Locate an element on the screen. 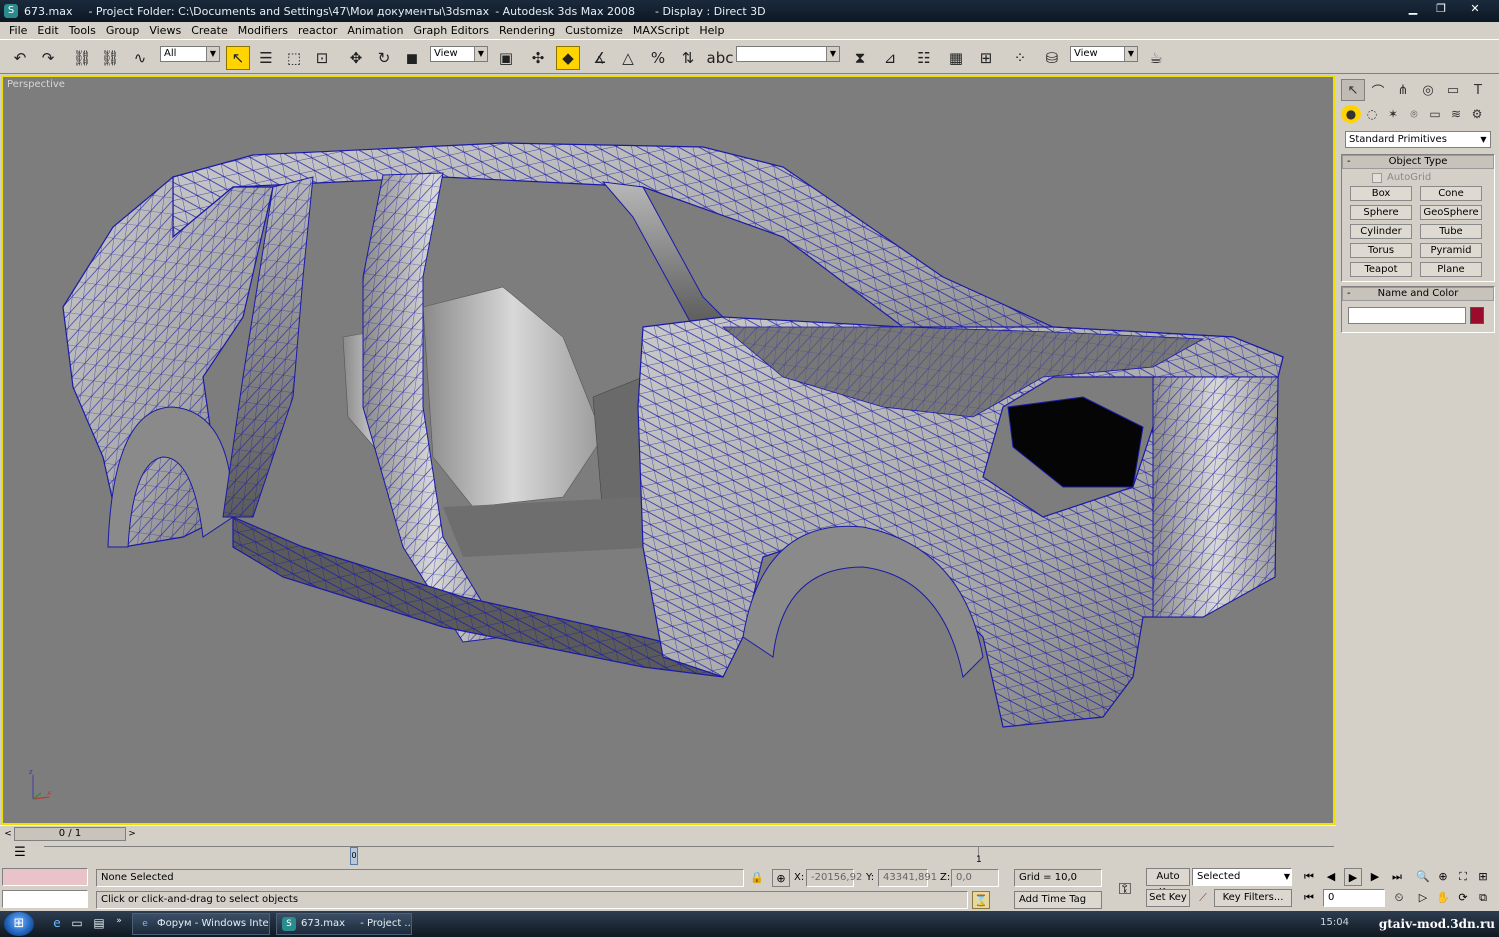 Image resolution: width=1499 pixels, height=937 pixels. track-timeline: 0 1 is located at coordinates (689, 855).